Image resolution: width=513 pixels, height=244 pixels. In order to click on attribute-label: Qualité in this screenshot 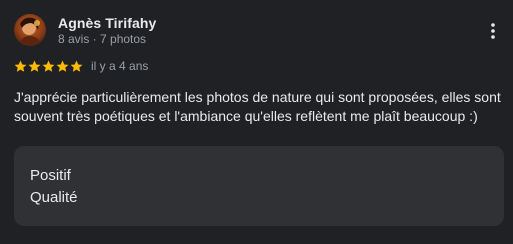, I will do `click(54, 197)`.